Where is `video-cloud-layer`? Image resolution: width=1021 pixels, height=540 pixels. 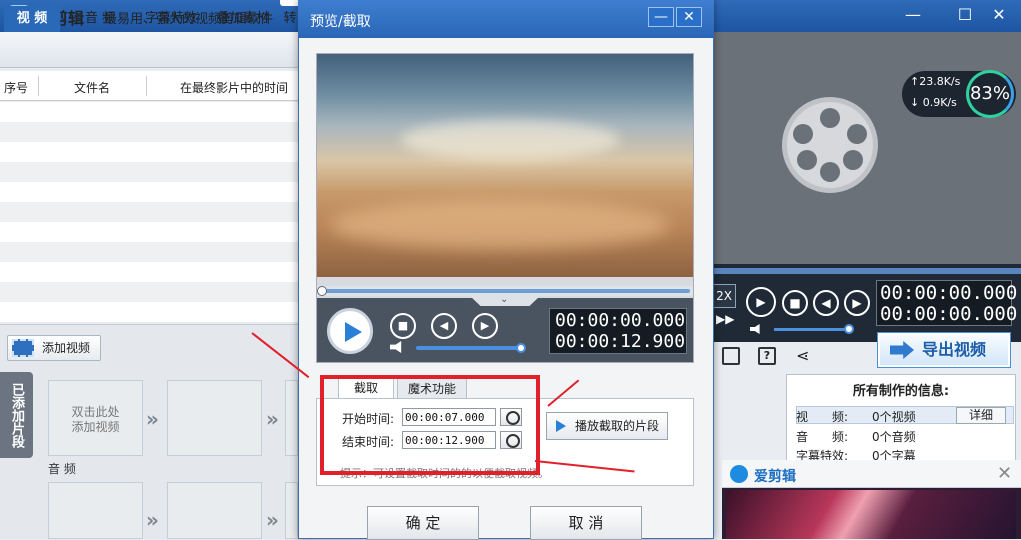 video-cloud-layer is located at coordinates (500, 225).